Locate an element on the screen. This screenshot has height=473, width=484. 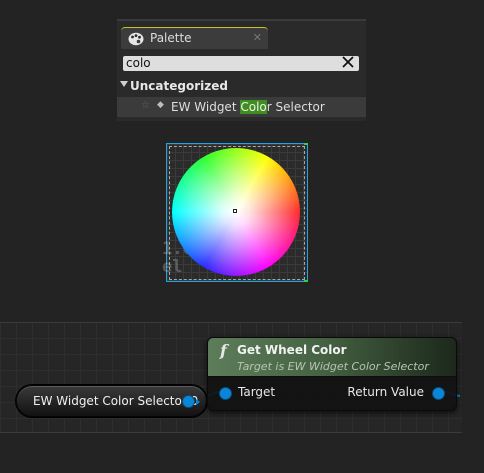
favorite-star-icon: ☆ is located at coordinates (145, 105).